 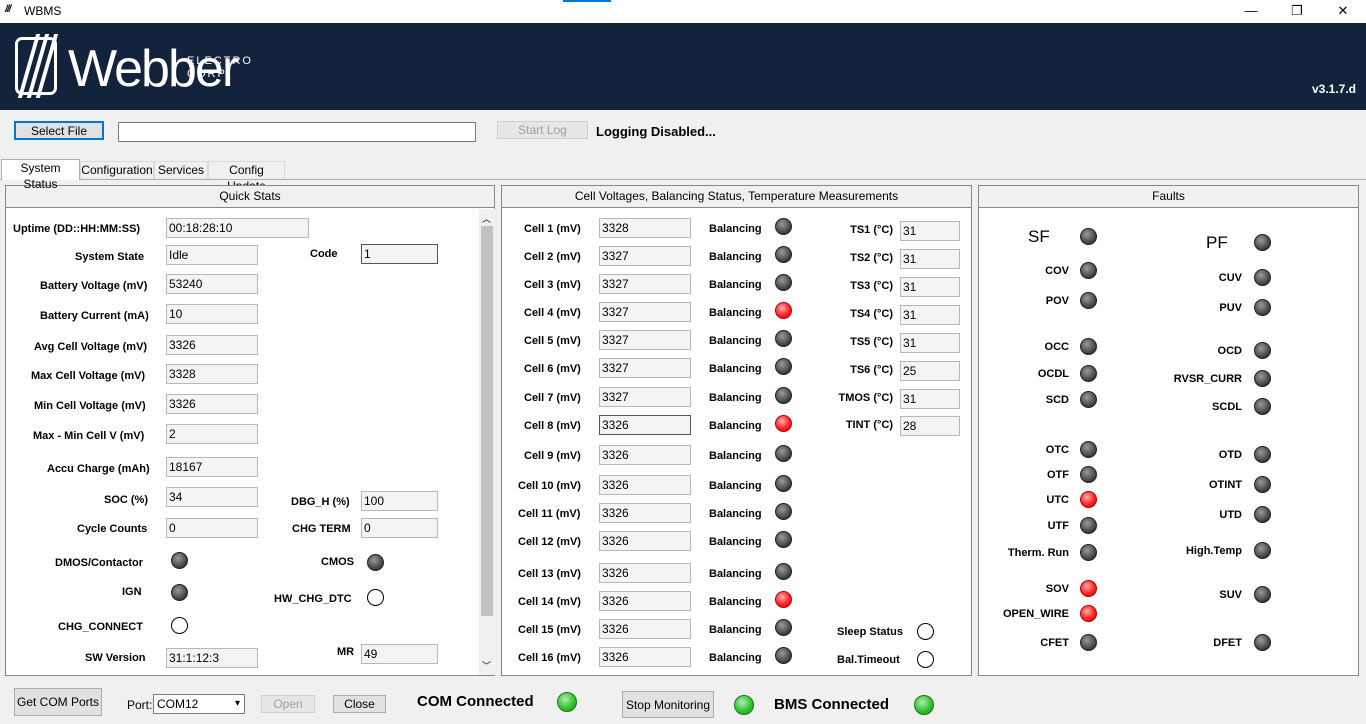 What do you see at coordinates (212, 467) in the screenshot?
I see `accu-charge-field: 18167` at bounding box center [212, 467].